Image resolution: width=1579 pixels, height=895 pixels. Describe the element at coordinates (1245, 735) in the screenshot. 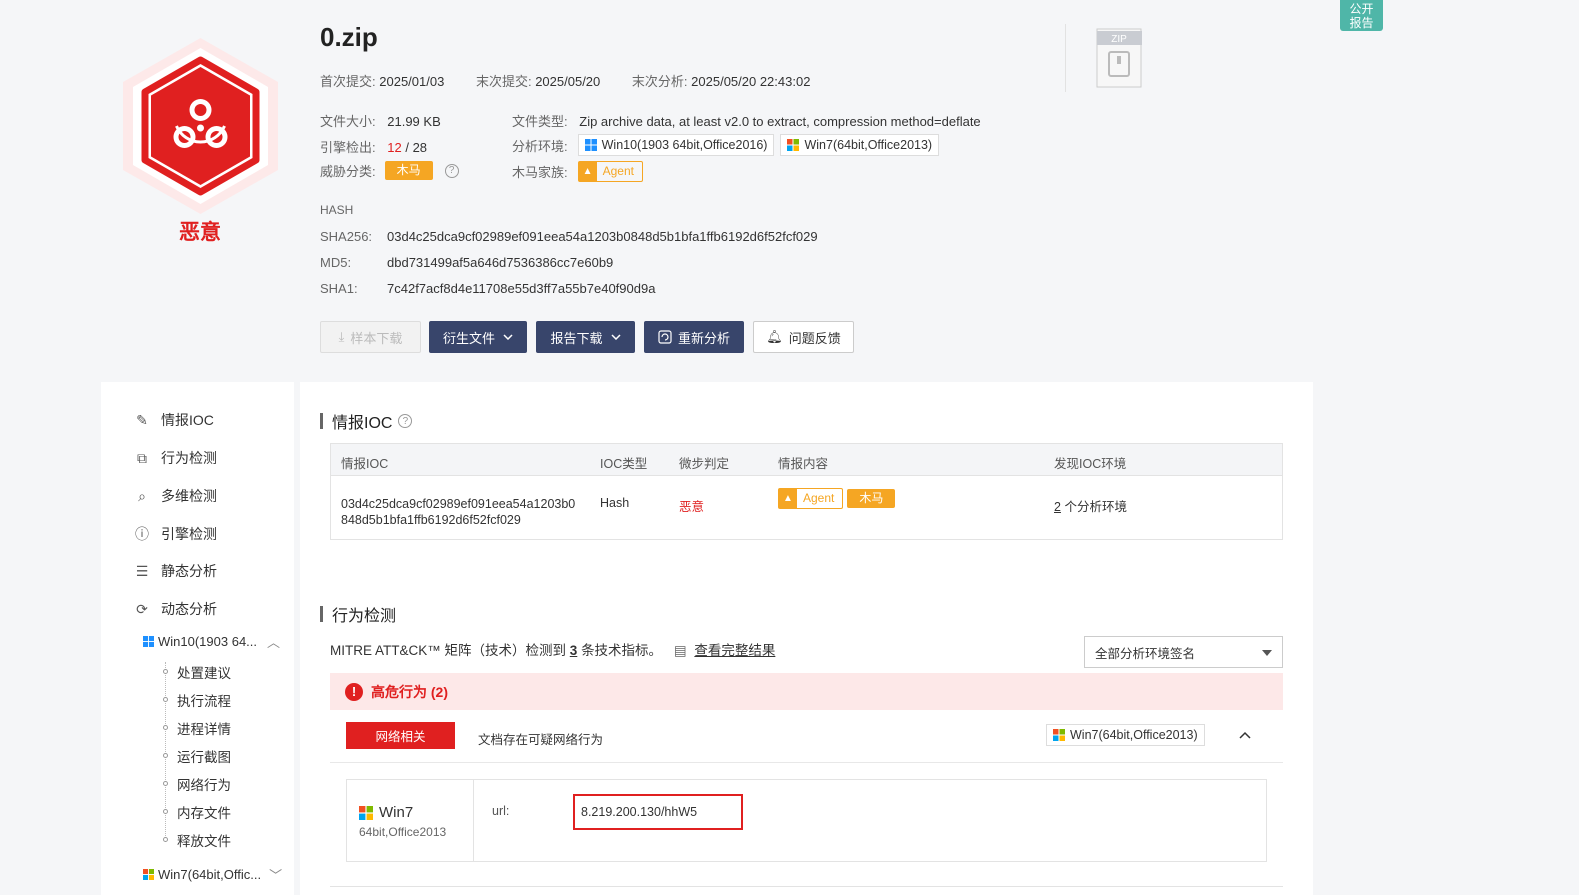

I see `chevron-up-icon` at that location.